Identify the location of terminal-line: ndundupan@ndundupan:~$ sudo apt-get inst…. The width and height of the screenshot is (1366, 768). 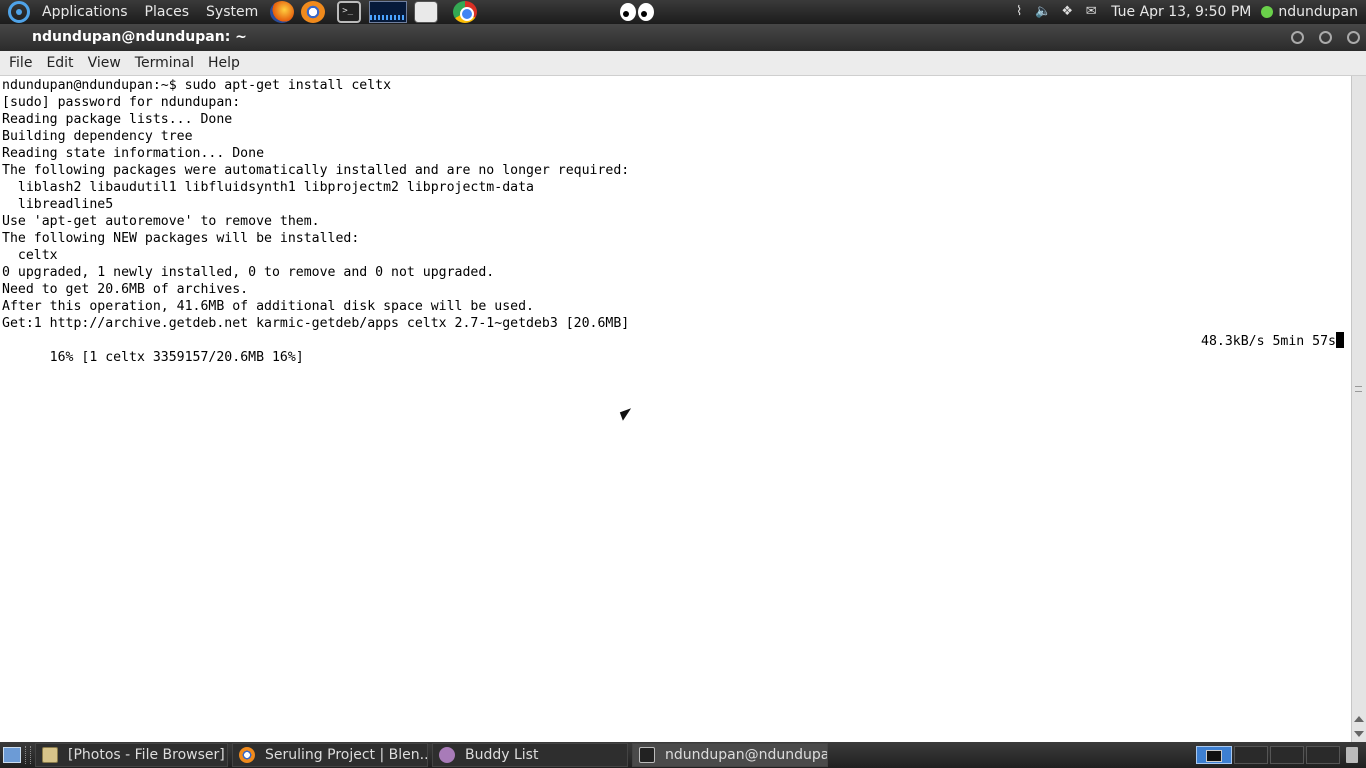
(197, 85).